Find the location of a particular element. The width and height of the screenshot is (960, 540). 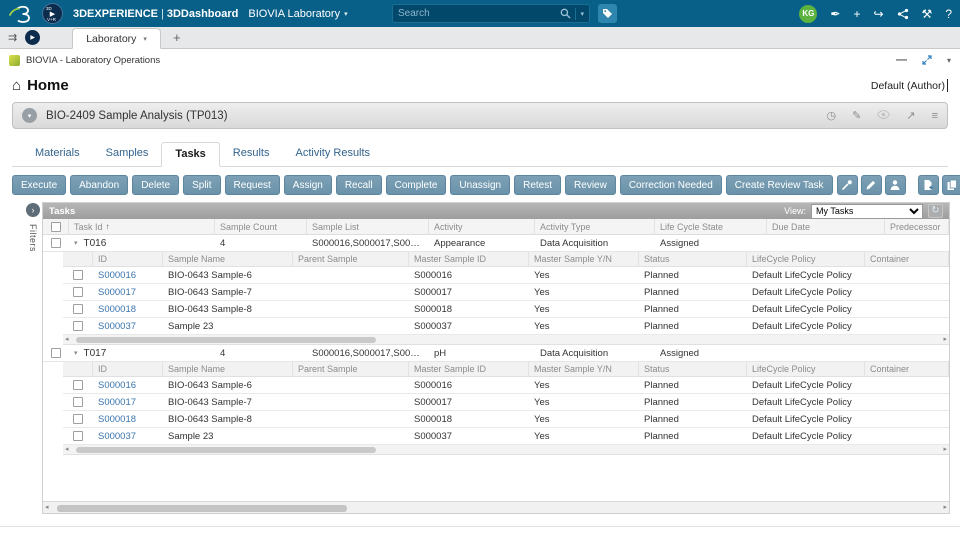

tab-materials: Materials is located at coordinates (57, 154).